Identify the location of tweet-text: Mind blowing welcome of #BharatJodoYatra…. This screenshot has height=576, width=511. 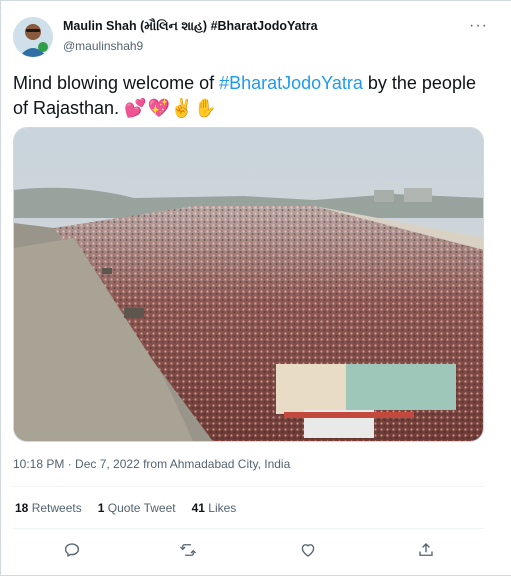
(253, 96).